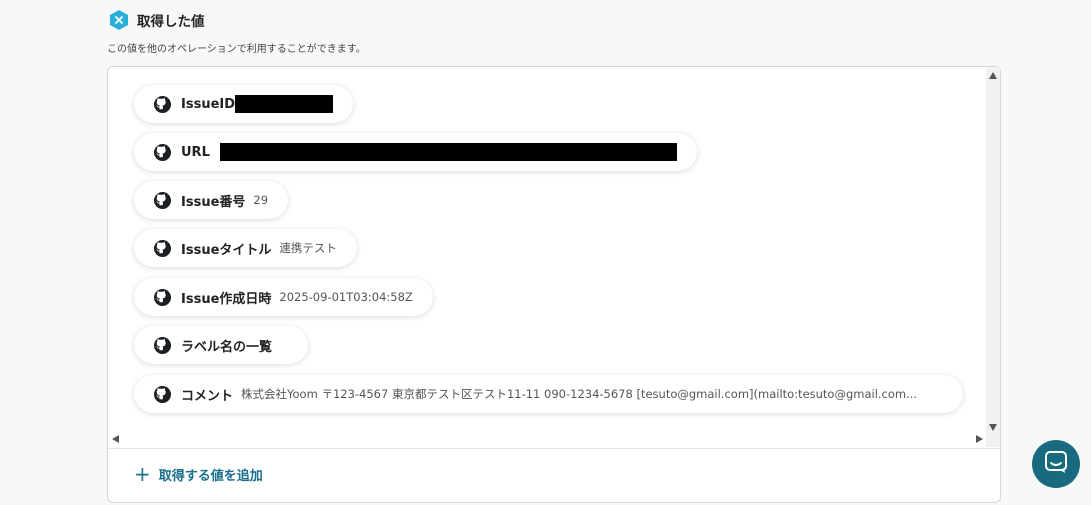  Describe the element at coordinates (993, 75) in the screenshot. I see `scroll-up-icon` at that location.